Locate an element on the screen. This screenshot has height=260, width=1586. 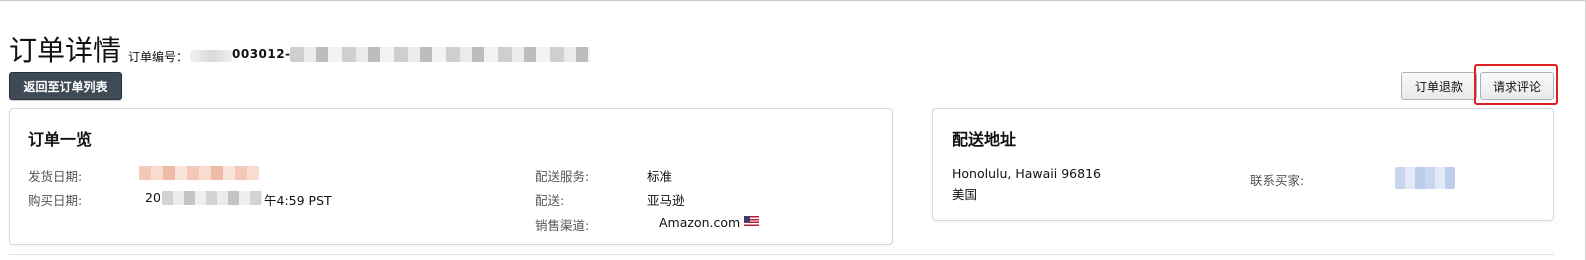
fulfillment-value: 亚马逊 is located at coordinates (666, 200).